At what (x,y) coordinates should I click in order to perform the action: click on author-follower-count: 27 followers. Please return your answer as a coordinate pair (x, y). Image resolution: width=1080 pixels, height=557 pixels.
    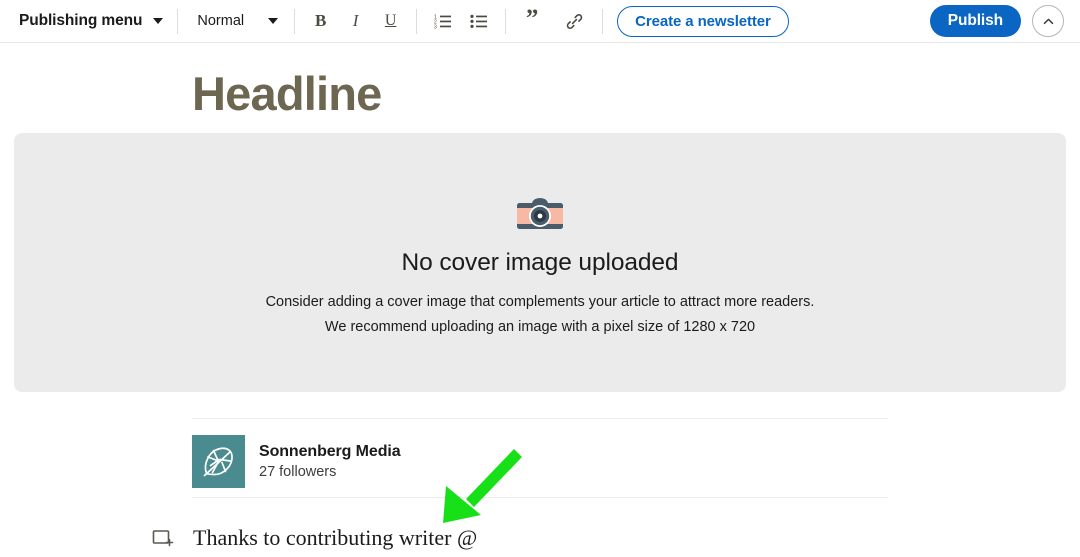
    Looking at the image, I should click on (298, 472).